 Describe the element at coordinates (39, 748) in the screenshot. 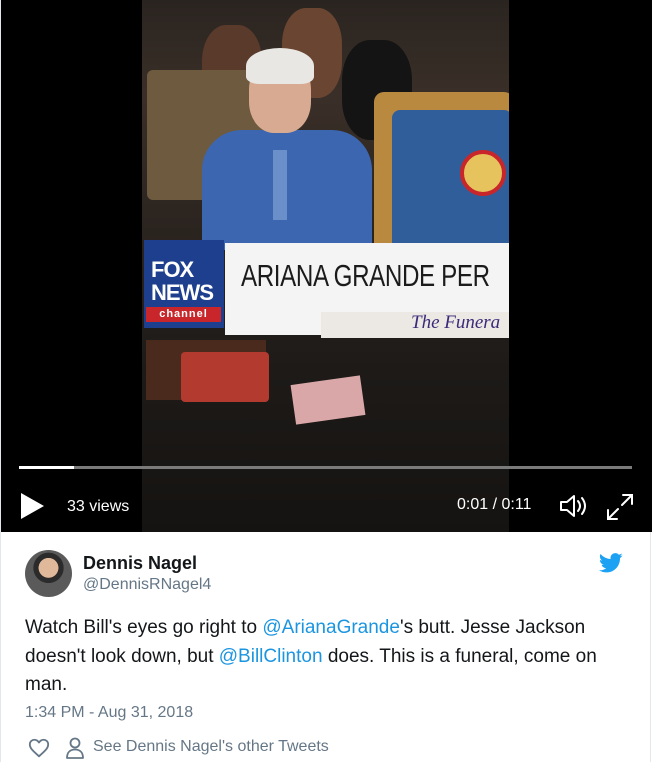

I see `heart-icon` at that location.